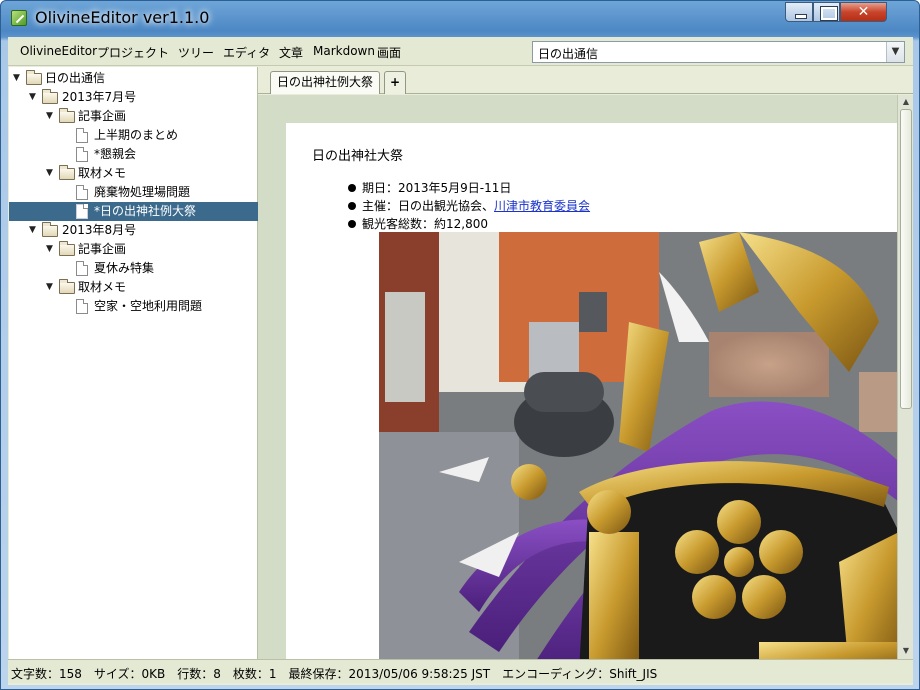 Image resolution: width=920 pixels, height=690 pixels. What do you see at coordinates (115, 154) in the screenshot?
I see `tree-node-label: *懇親会` at bounding box center [115, 154].